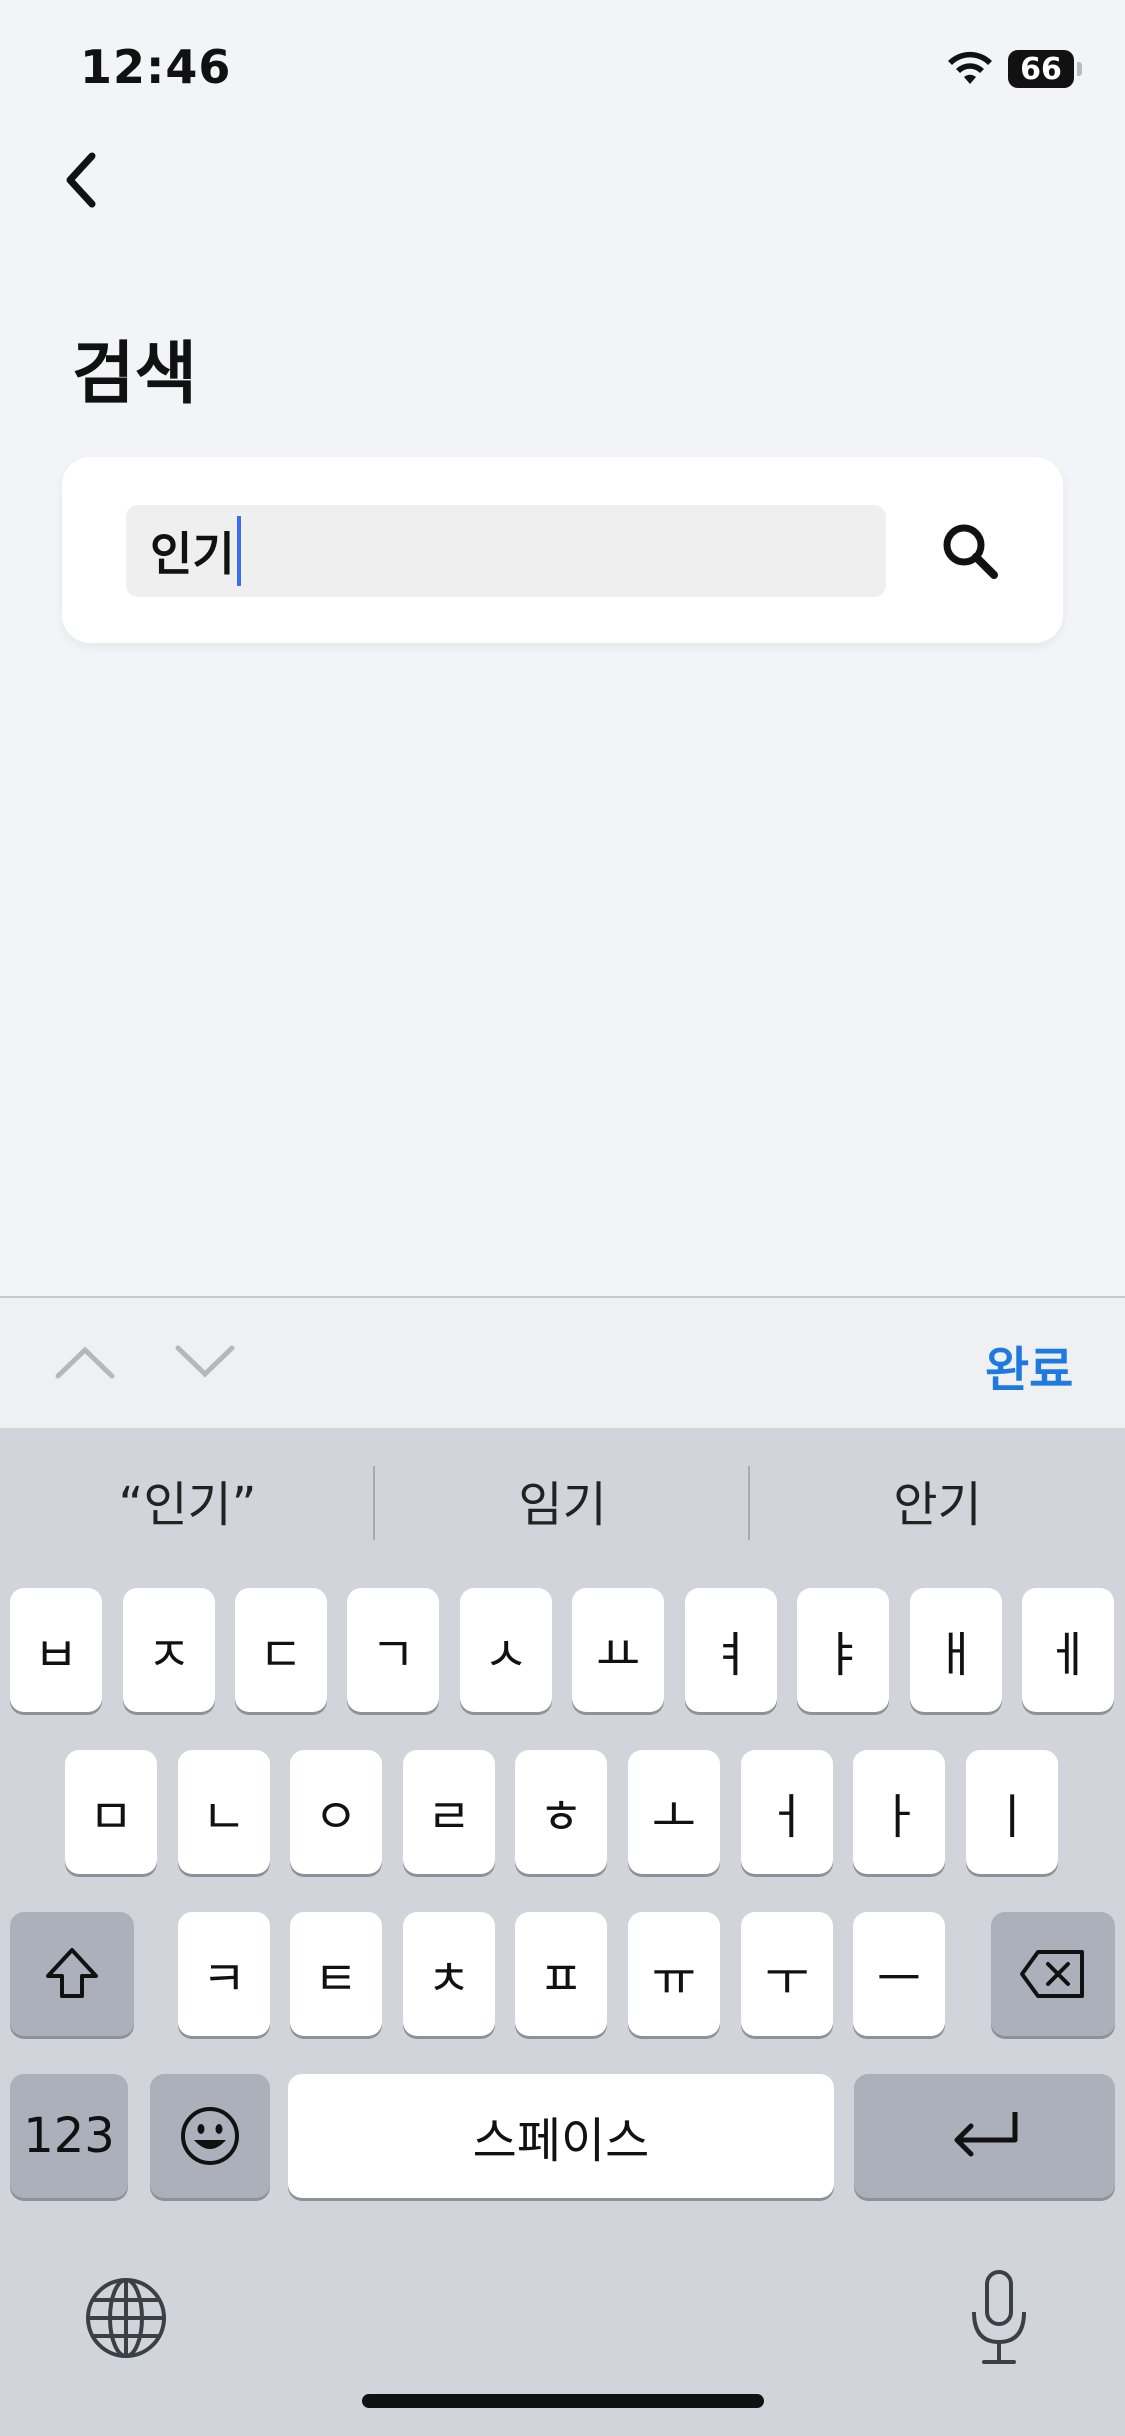 The width and height of the screenshot is (1125, 2436). I want to click on key: ㅎ, so click(561, 1812).